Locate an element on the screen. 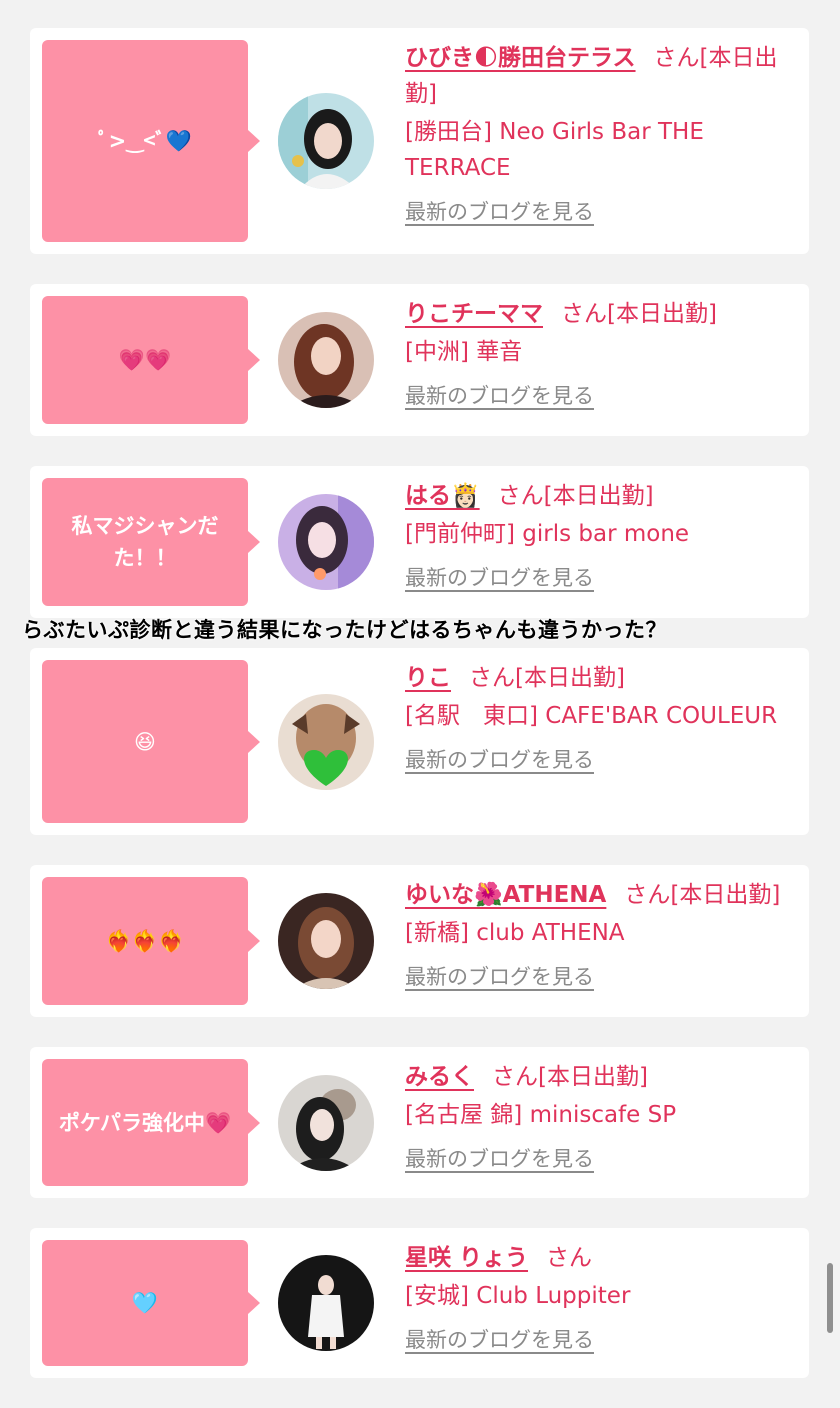 The height and width of the screenshot is (1408, 840). overlay-caption: らぶたいぷ診断と違う結果になったけどはるちゃんも違うかった？ is located at coordinates (344, 630).